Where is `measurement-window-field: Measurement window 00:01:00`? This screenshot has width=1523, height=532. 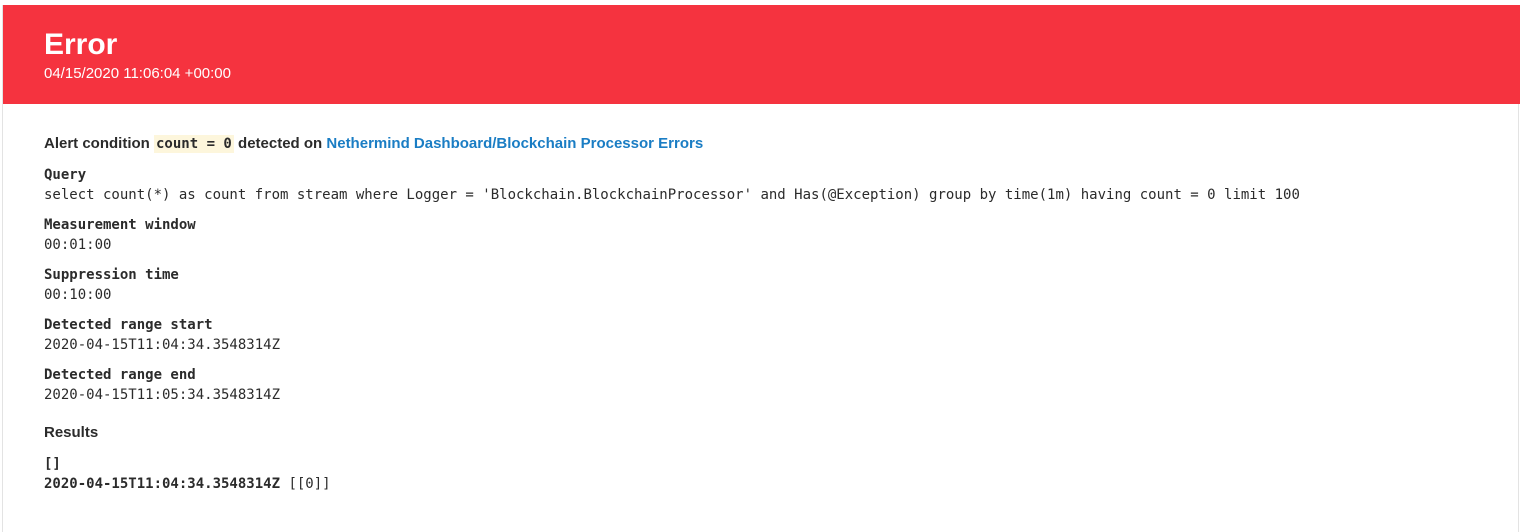 measurement-window-field: Measurement window 00:01:00 is located at coordinates (771, 235).